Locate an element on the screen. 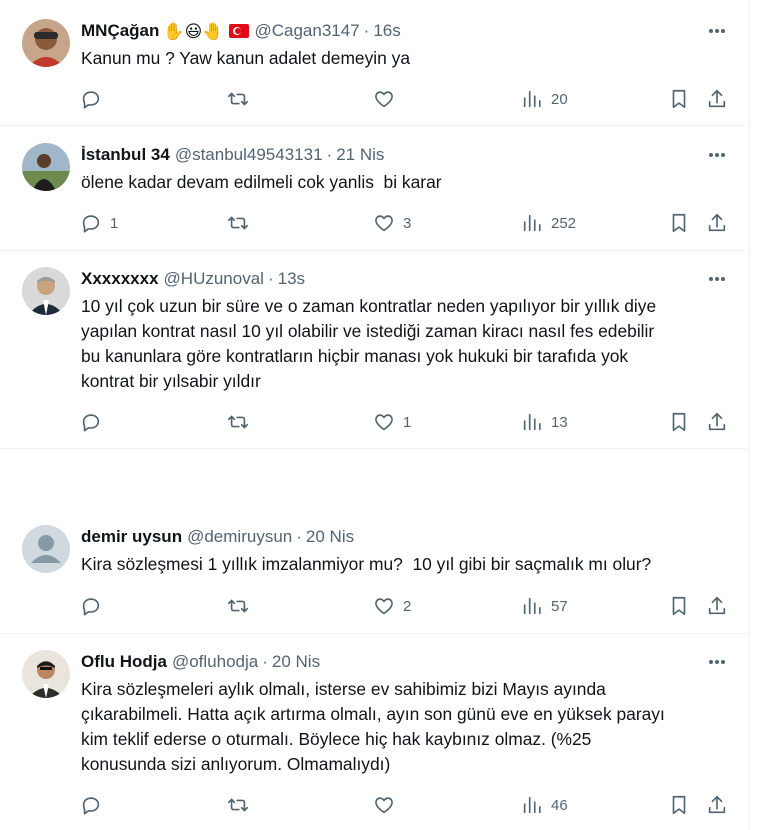  view-count: 13 is located at coordinates (559, 422).